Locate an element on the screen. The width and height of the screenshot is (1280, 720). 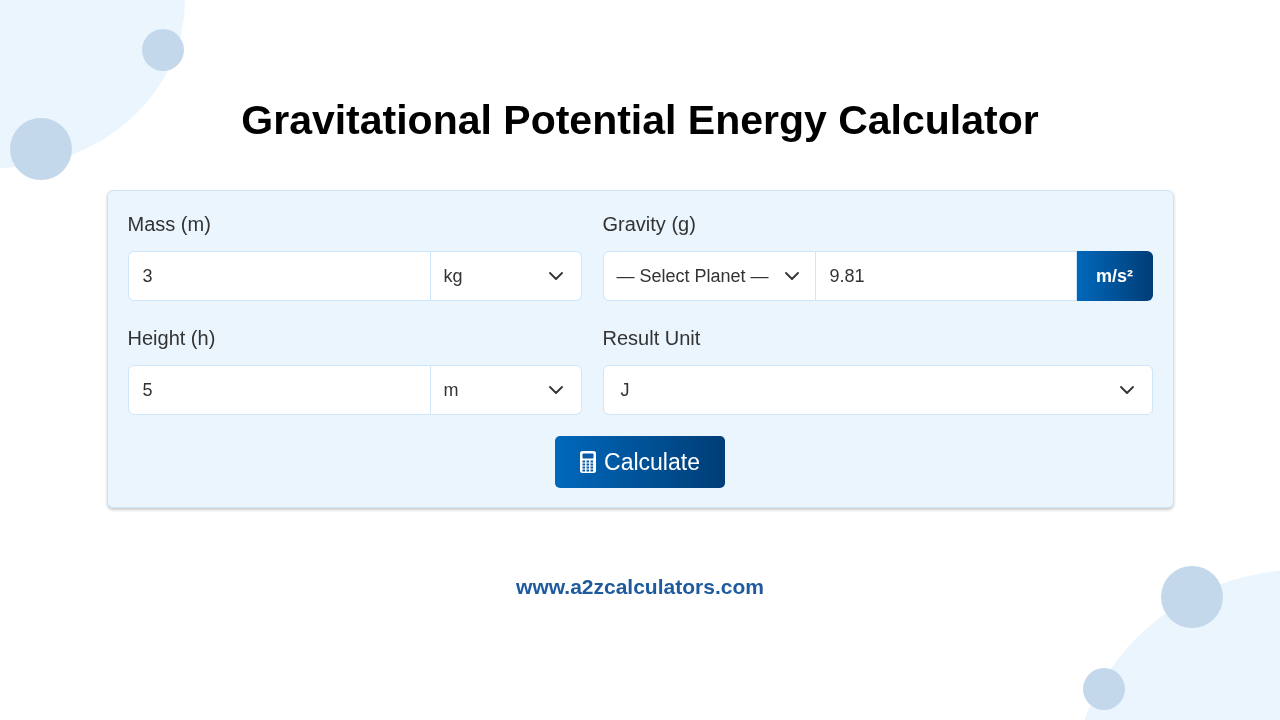
website-url: www.a2zcalculators.com is located at coordinates (640, 587).